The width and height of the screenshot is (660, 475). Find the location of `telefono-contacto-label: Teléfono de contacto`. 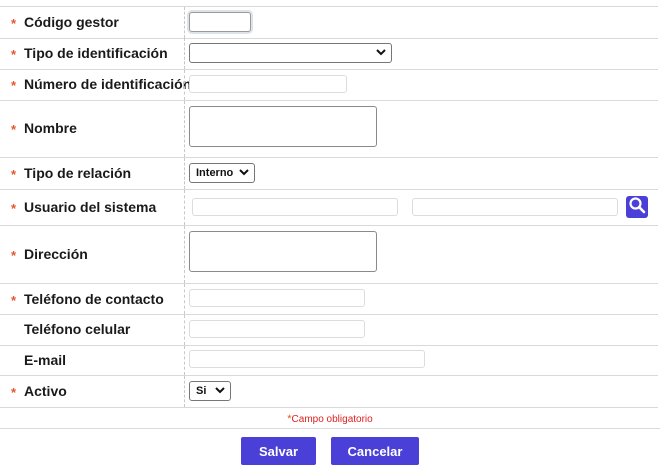

telefono-contacto-label: Teléfono de contacto is located at coordinates (94, 299).